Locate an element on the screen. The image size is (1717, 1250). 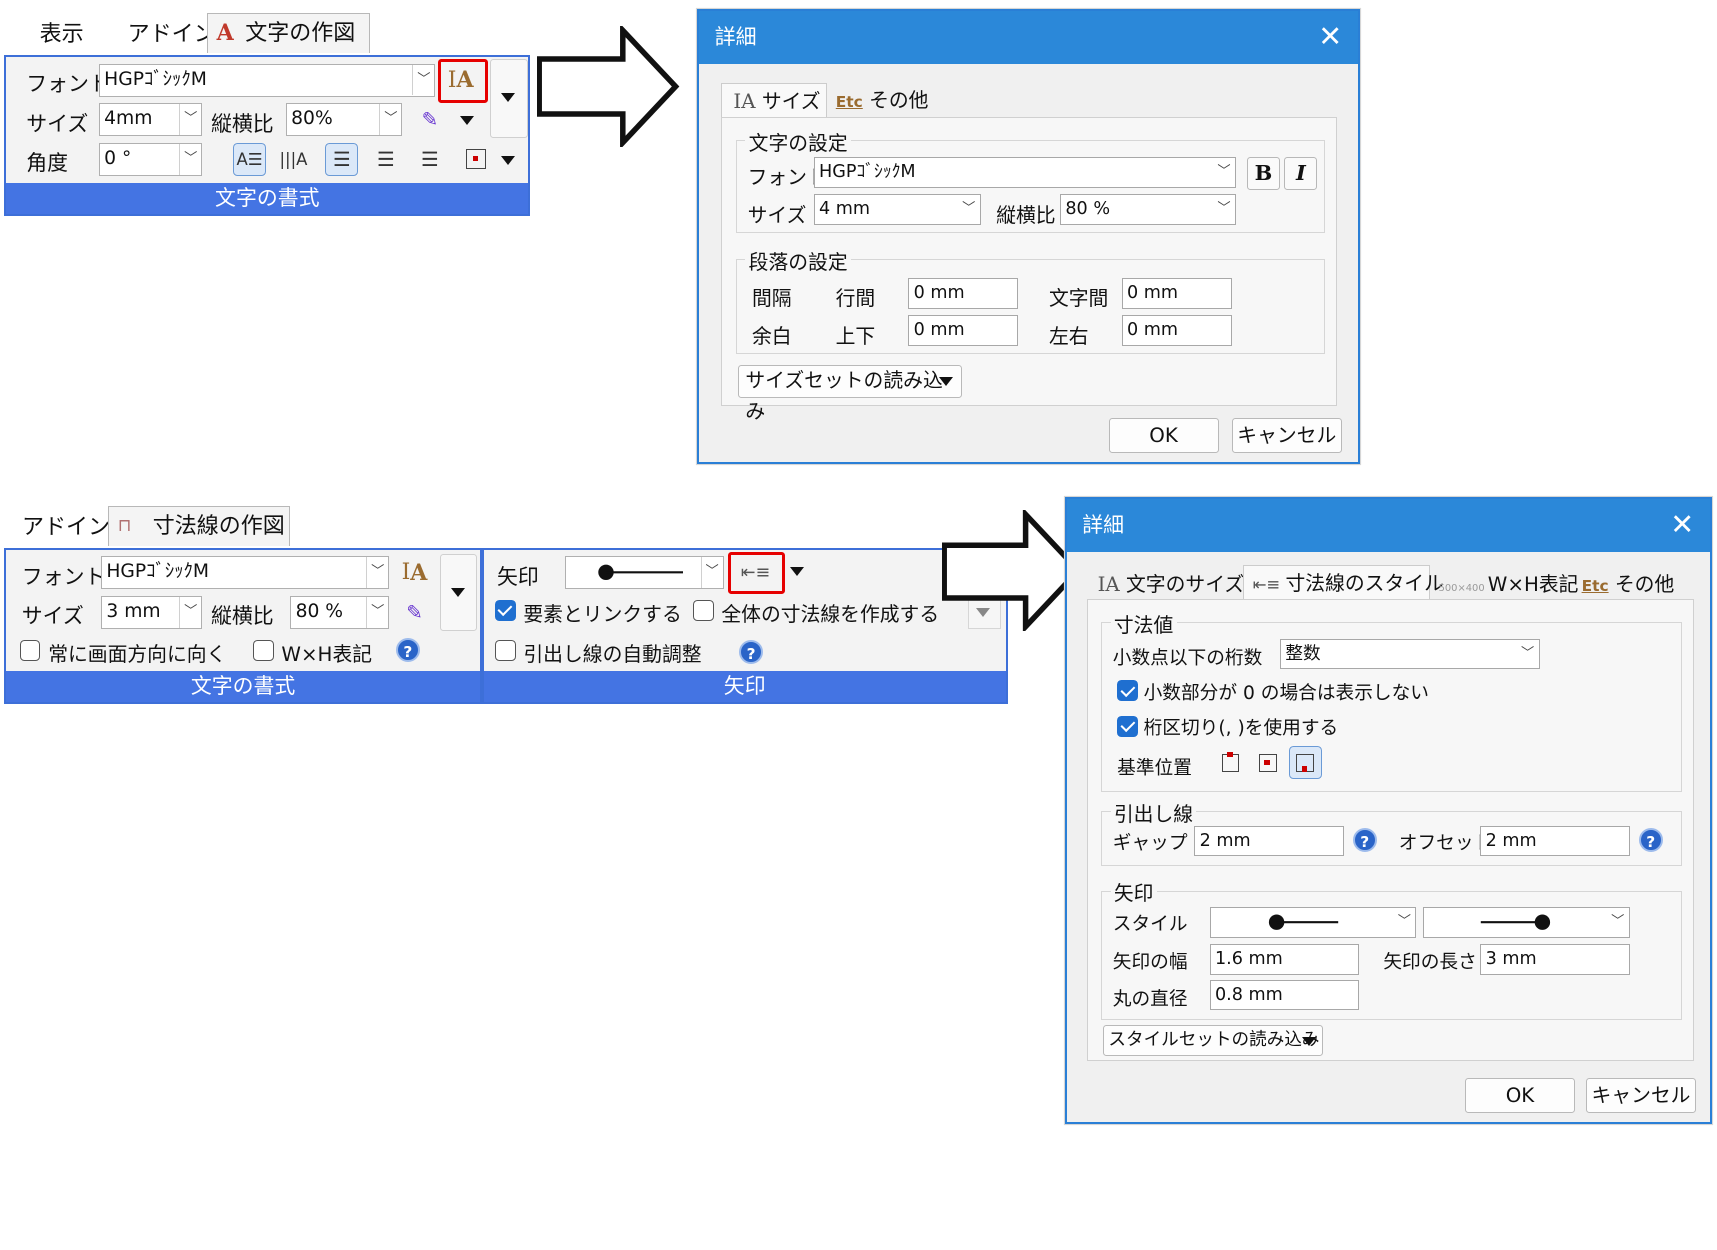
group-label: 段落の設定 is located at coordinates (798, 260).